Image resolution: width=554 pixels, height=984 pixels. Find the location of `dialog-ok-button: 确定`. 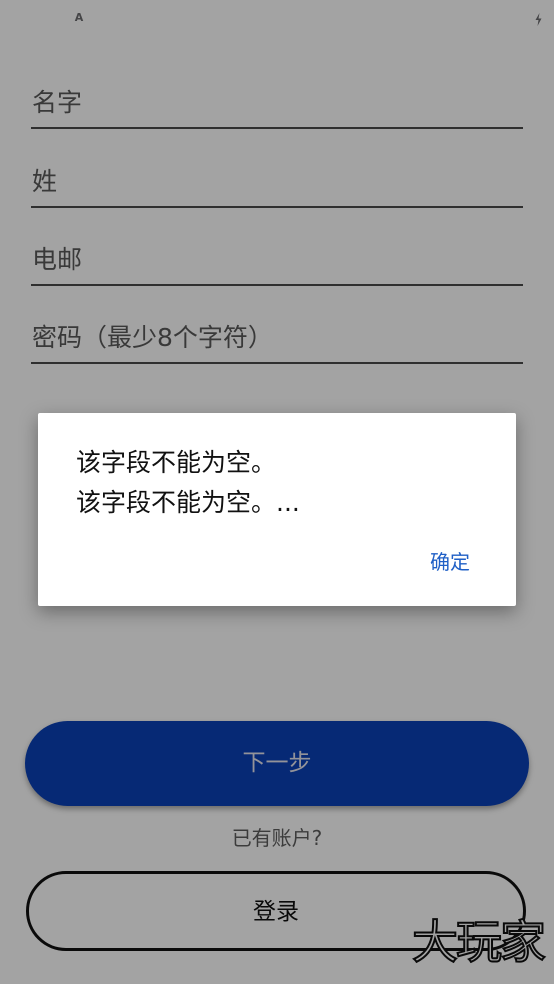

dialog-ok-button: 确定 is located at coordinates (450, 562).